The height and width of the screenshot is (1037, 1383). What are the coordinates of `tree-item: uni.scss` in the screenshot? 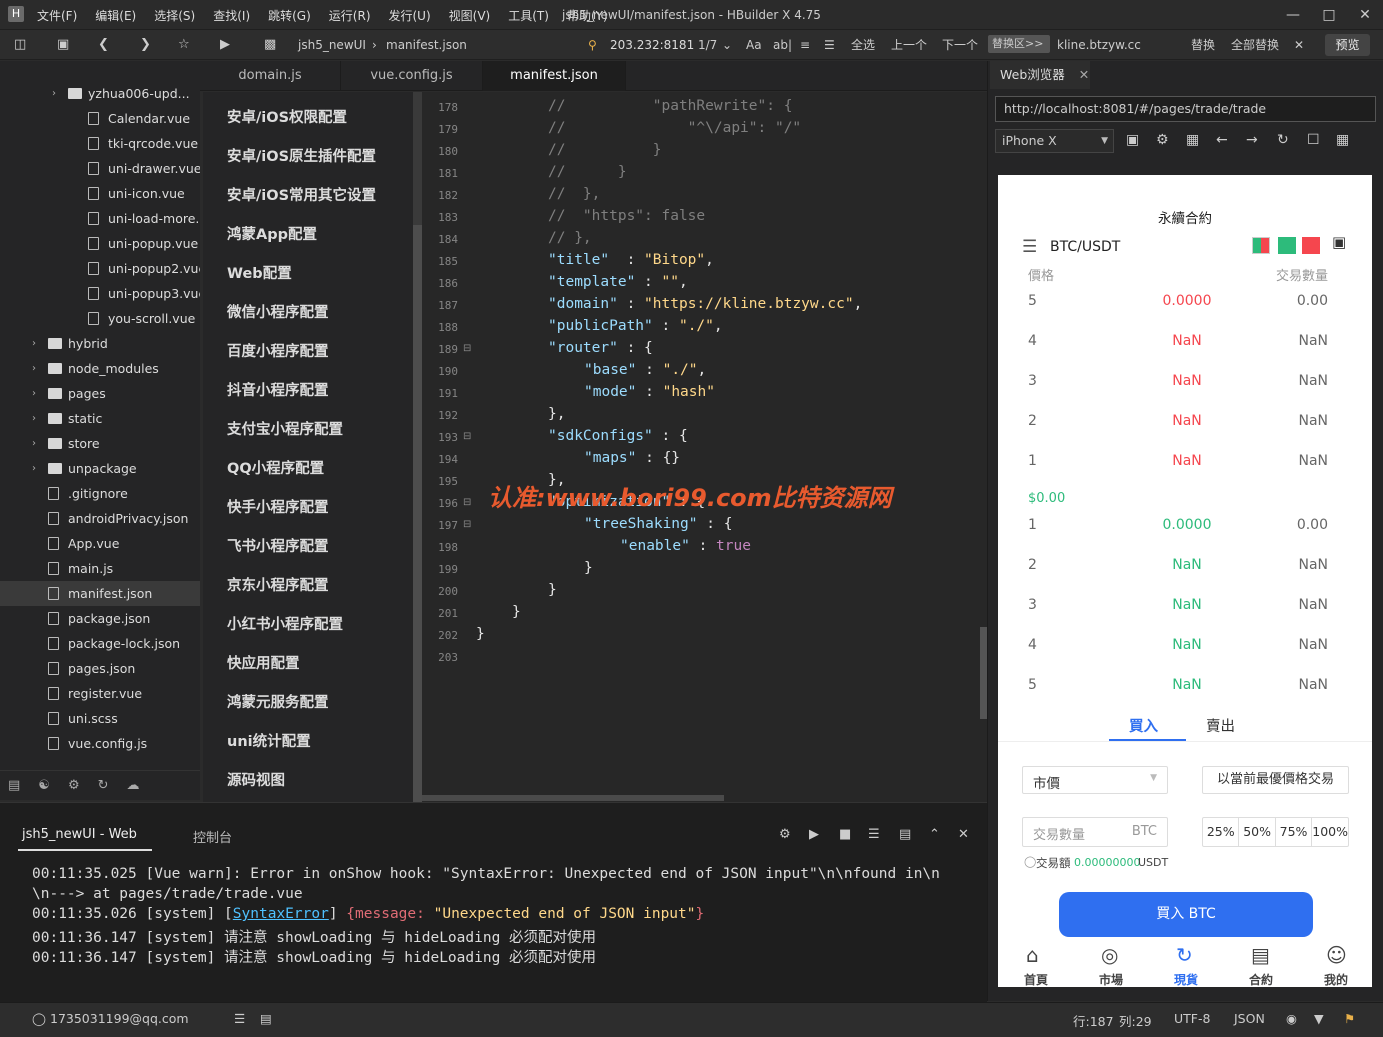 It's located at (100, 718).